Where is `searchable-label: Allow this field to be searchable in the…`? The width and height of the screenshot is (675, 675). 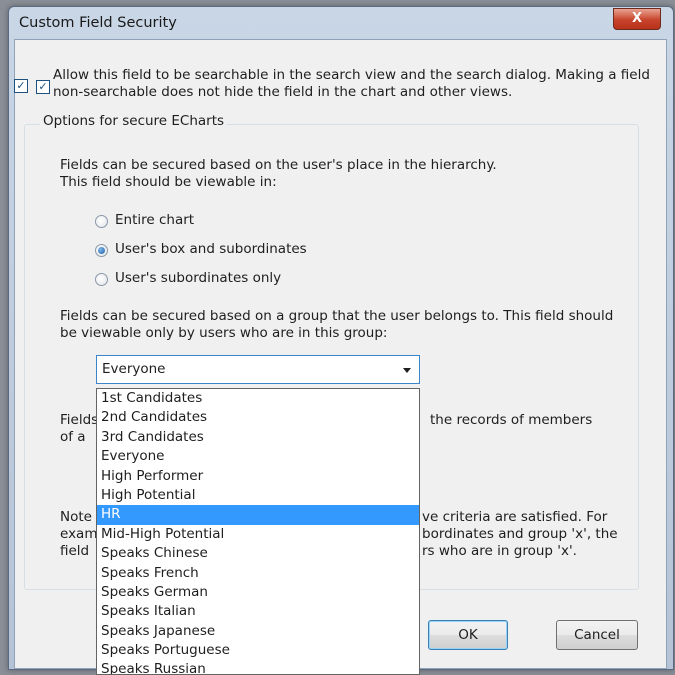 searchable-label: Allow this field to be searchable in the… is located at coordinates (351, 83).